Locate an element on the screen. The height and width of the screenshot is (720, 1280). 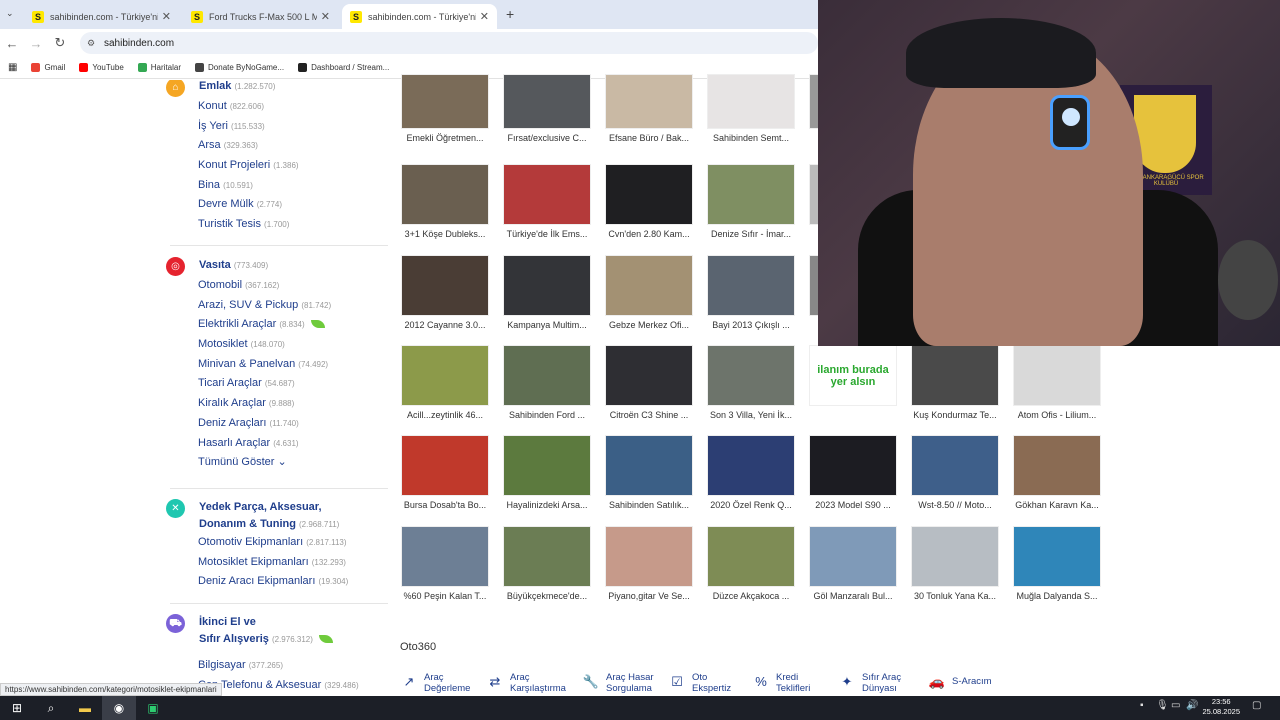
subcategory-link: Devre Mülk (2.774) is located at coordinates (294, 205).